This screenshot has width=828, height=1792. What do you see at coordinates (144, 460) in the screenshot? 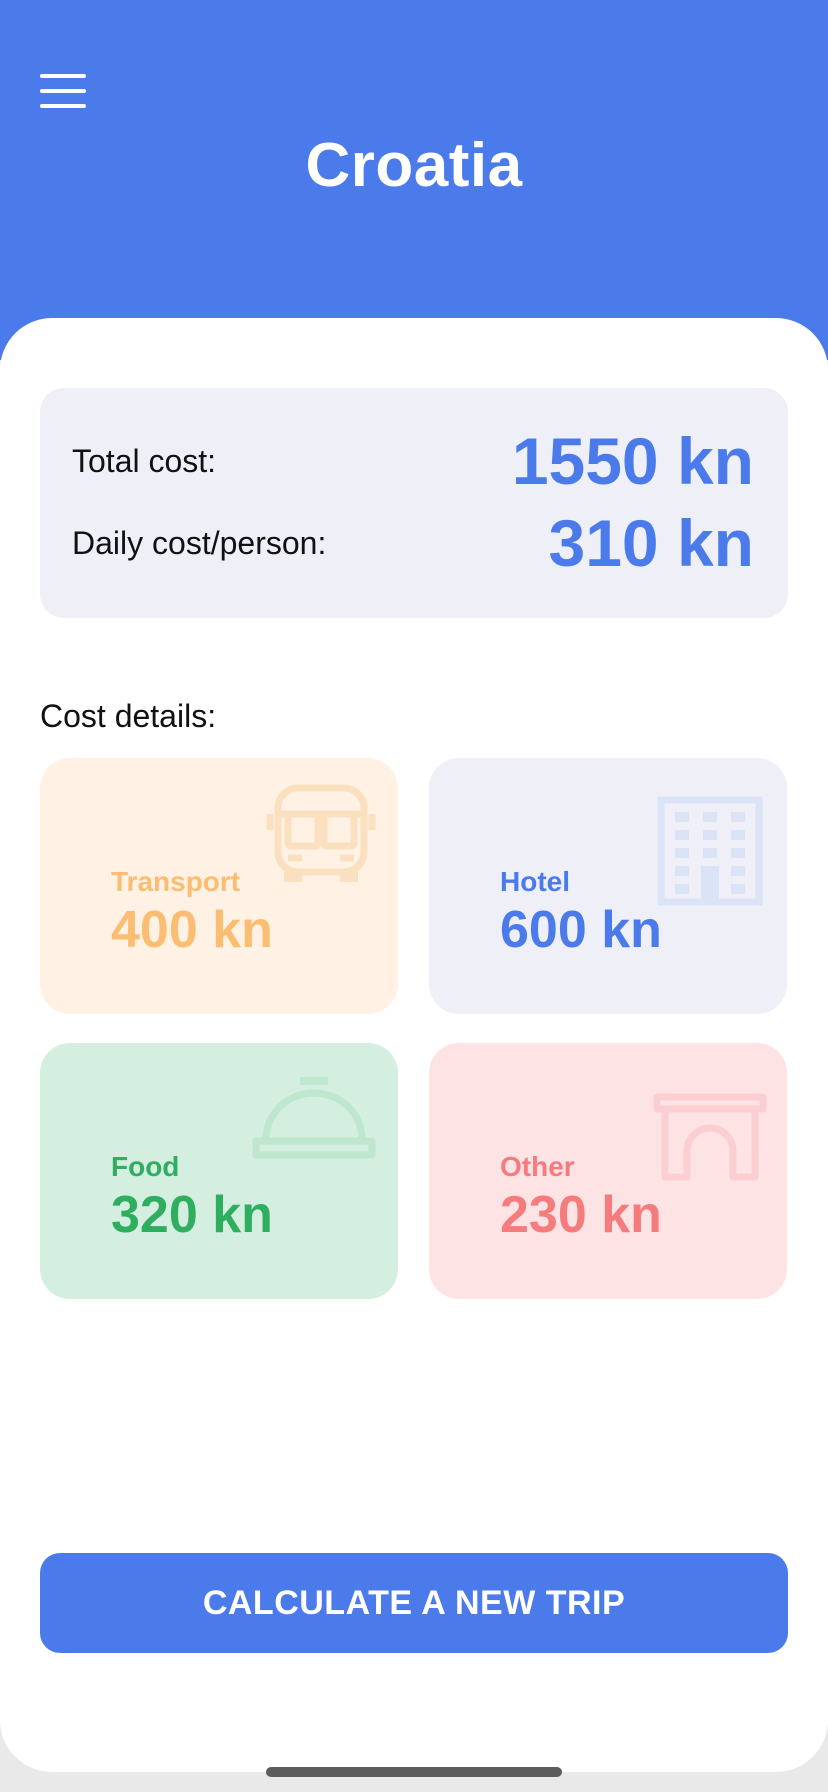
I see `total-cost-label: Total cost:` at bounding box center [144, 460].